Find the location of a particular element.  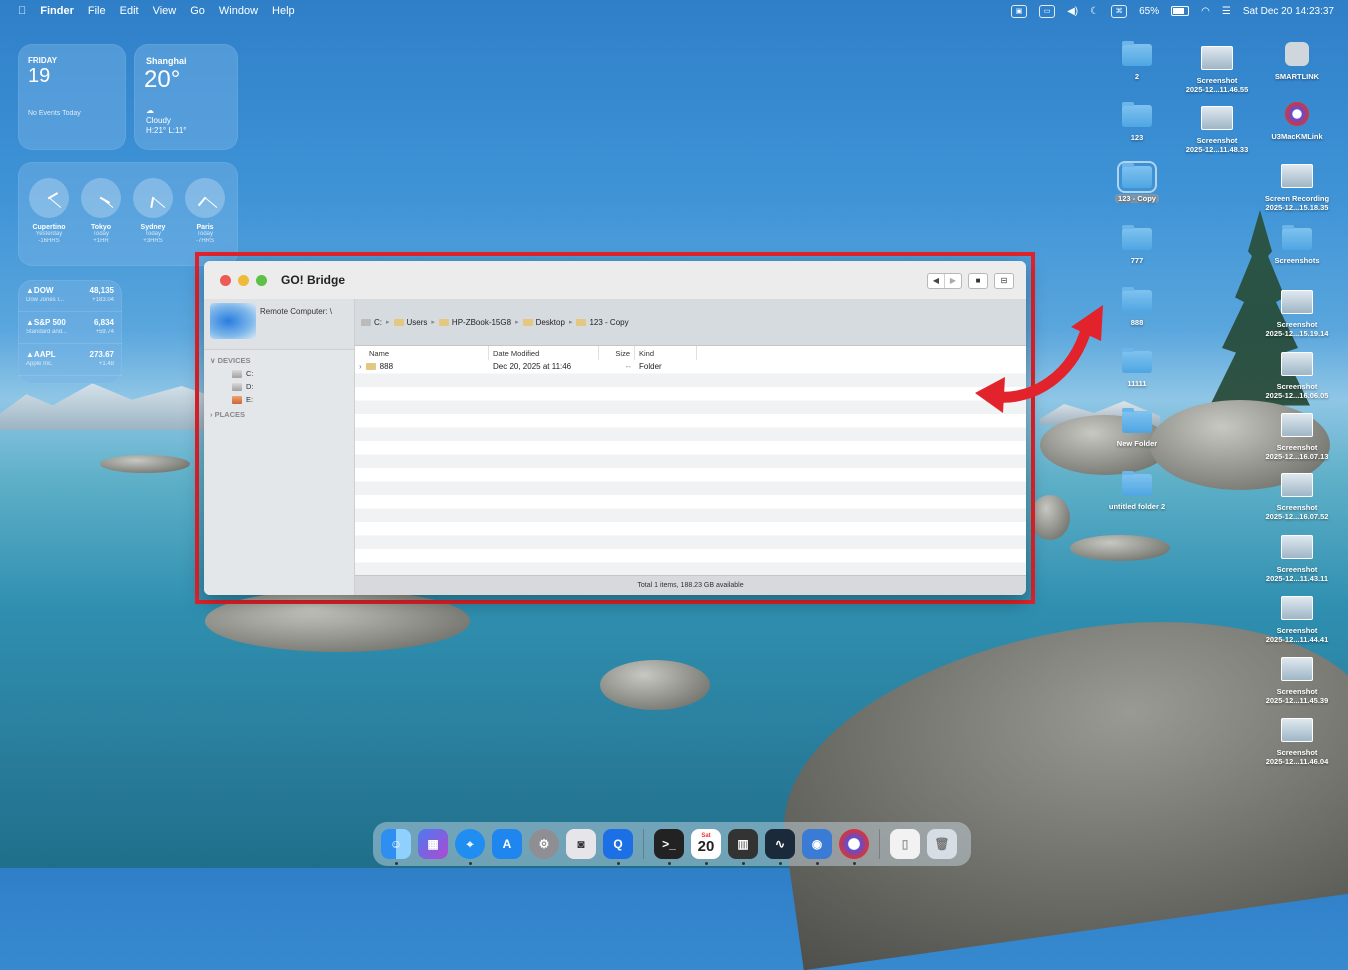

menu-app-finder: Finder is located at coordinates (57, 11).